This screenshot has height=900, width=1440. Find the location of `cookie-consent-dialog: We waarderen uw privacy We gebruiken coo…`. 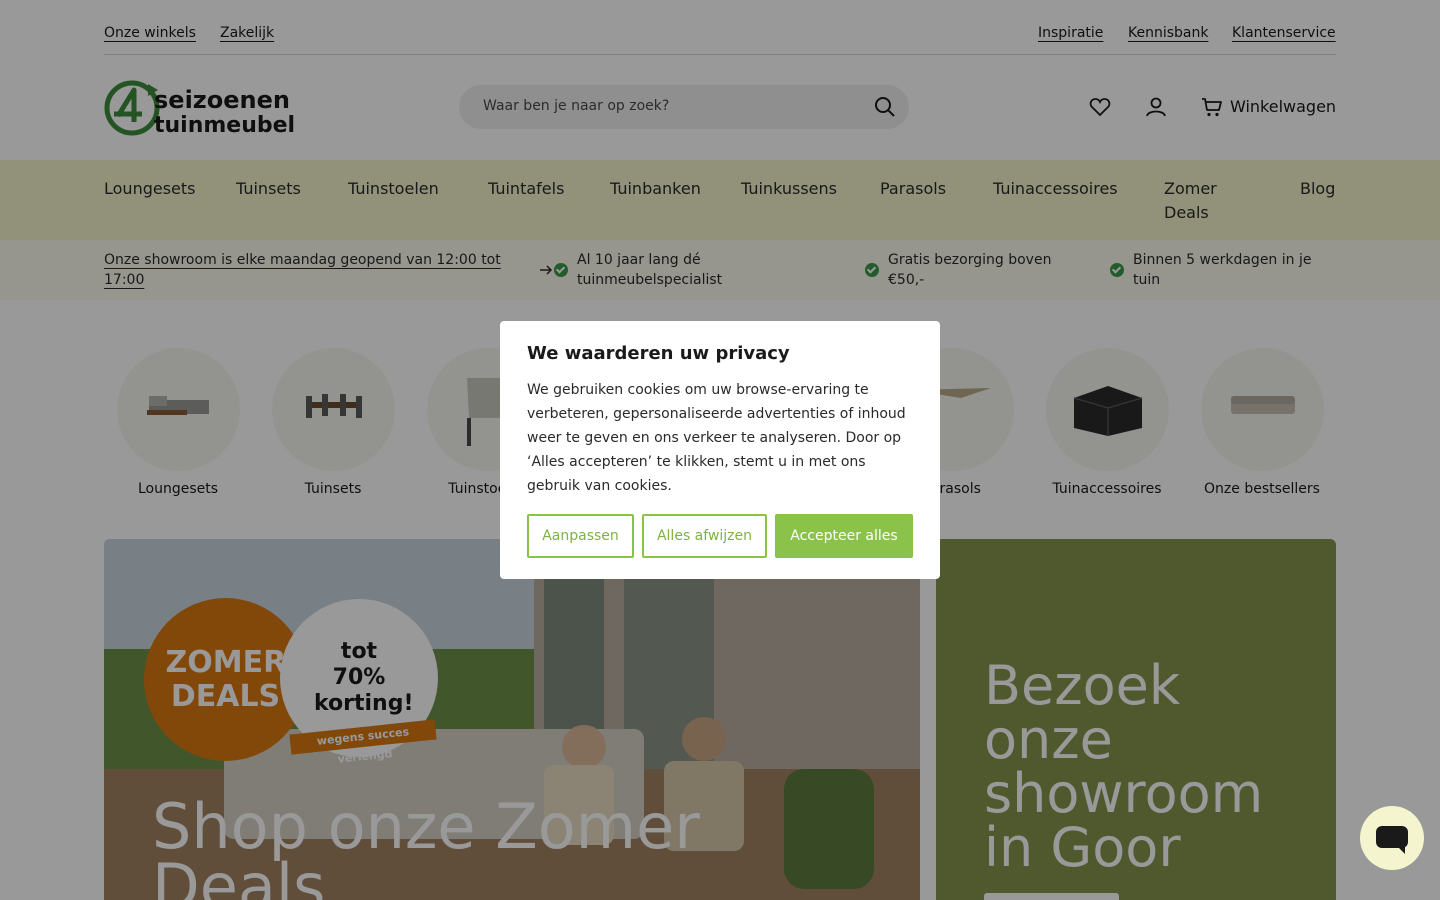

cookie-consent-dialog: We waarderen uw privacy We gebruiken coo… is located at coordinates (720, 450).